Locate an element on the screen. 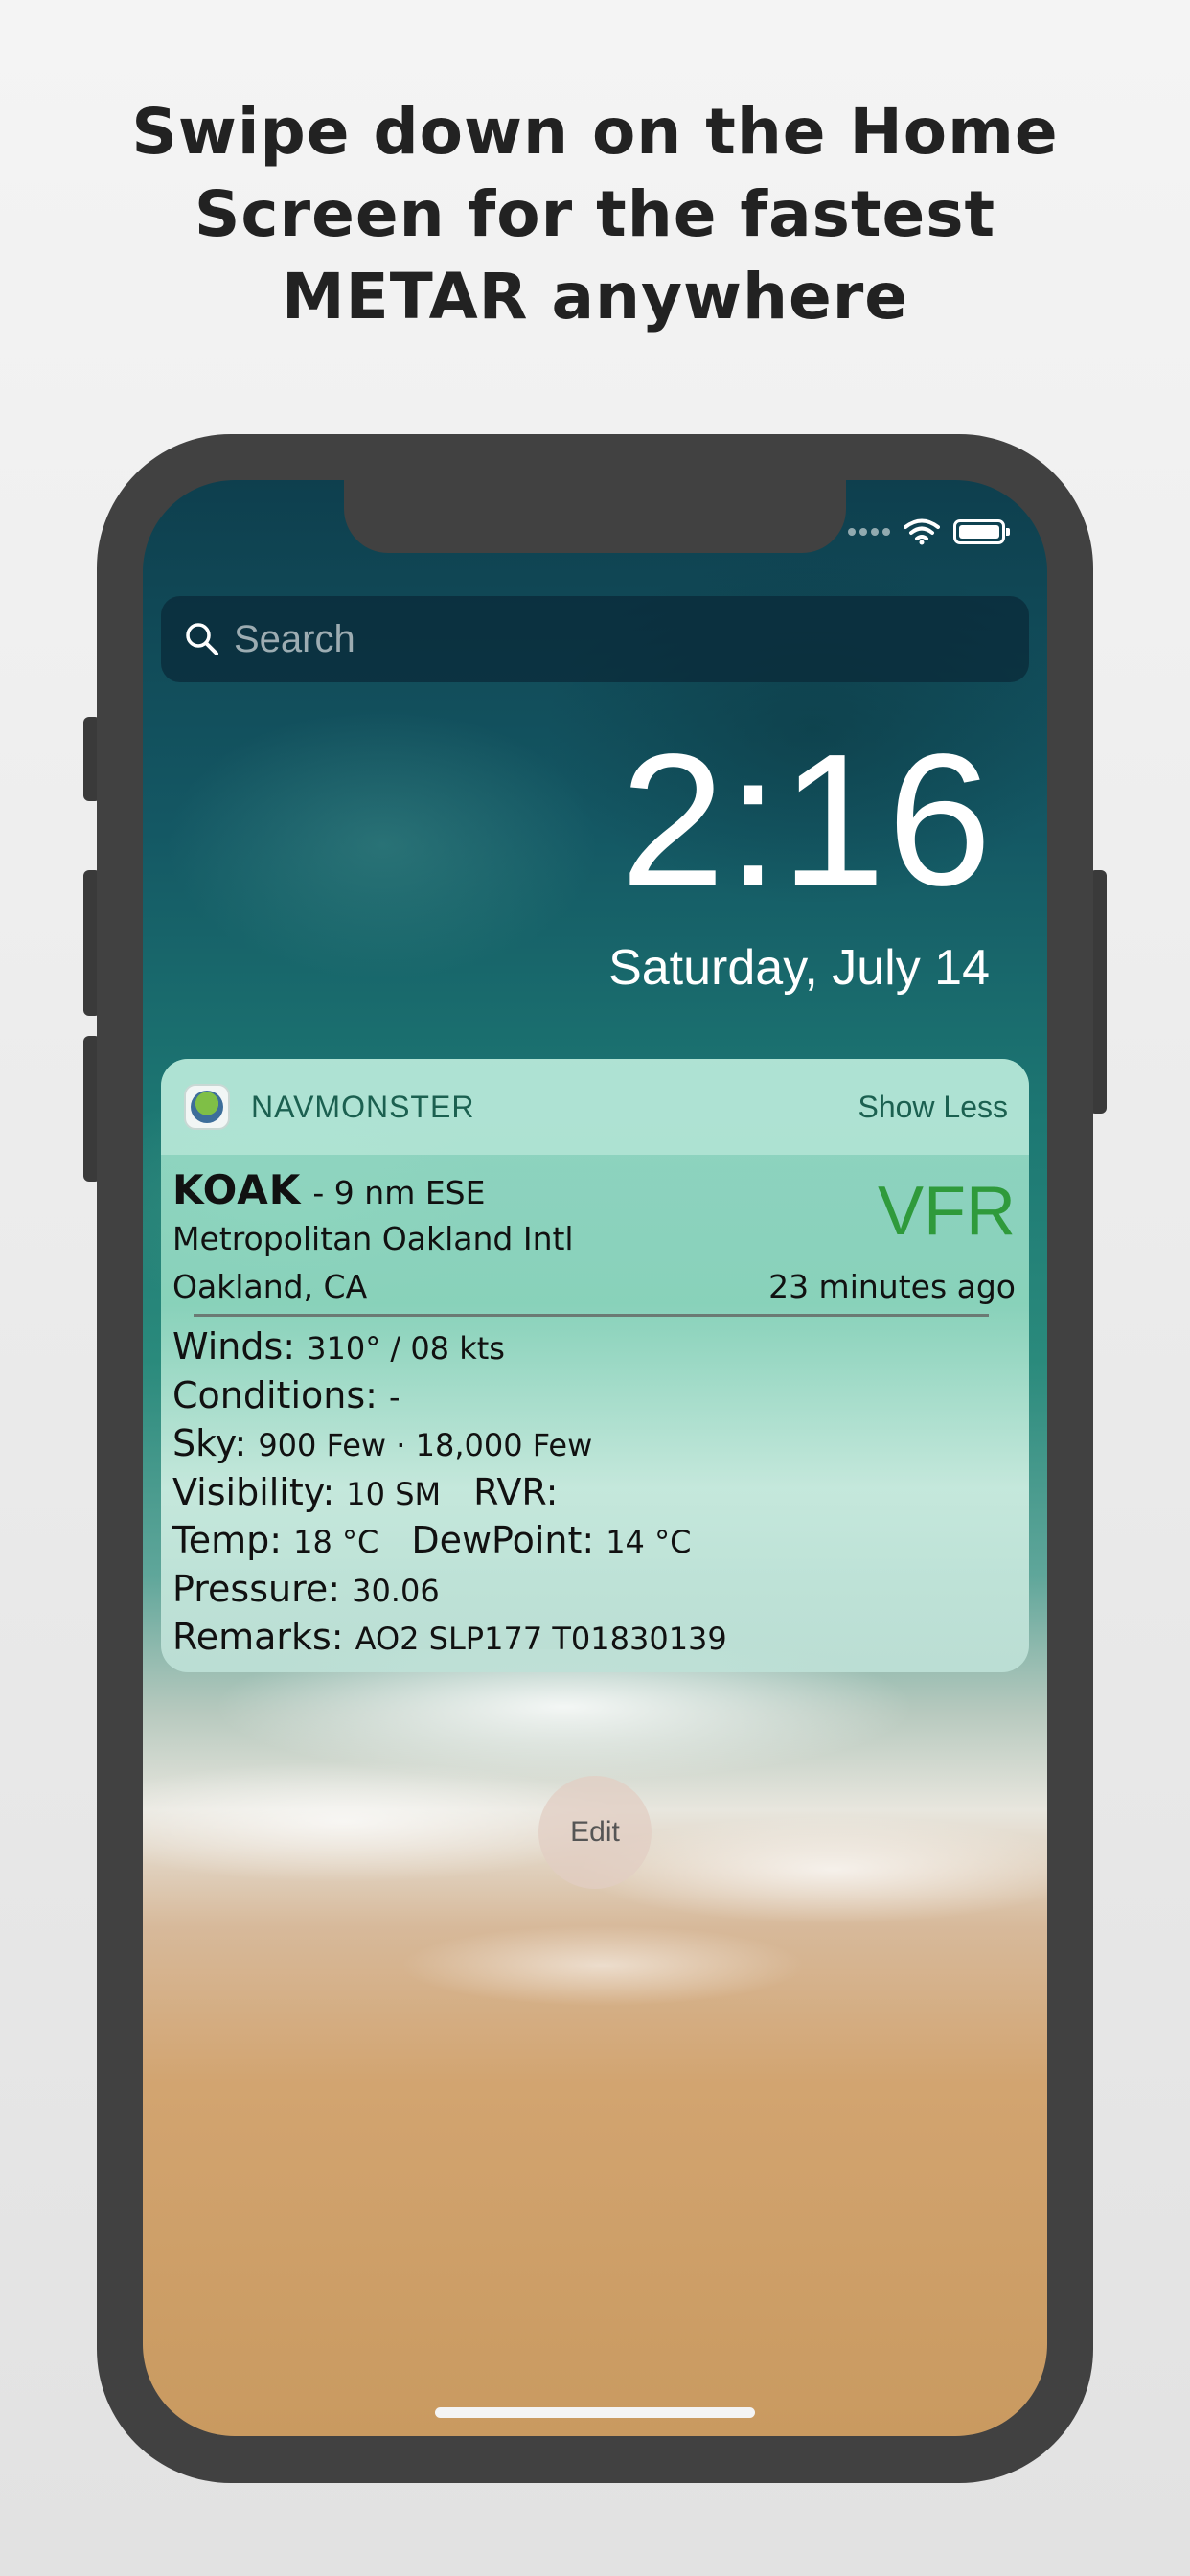 This screenshot has width=1190, height=2576. search-bar: Search is located at coordinates (595, 639).